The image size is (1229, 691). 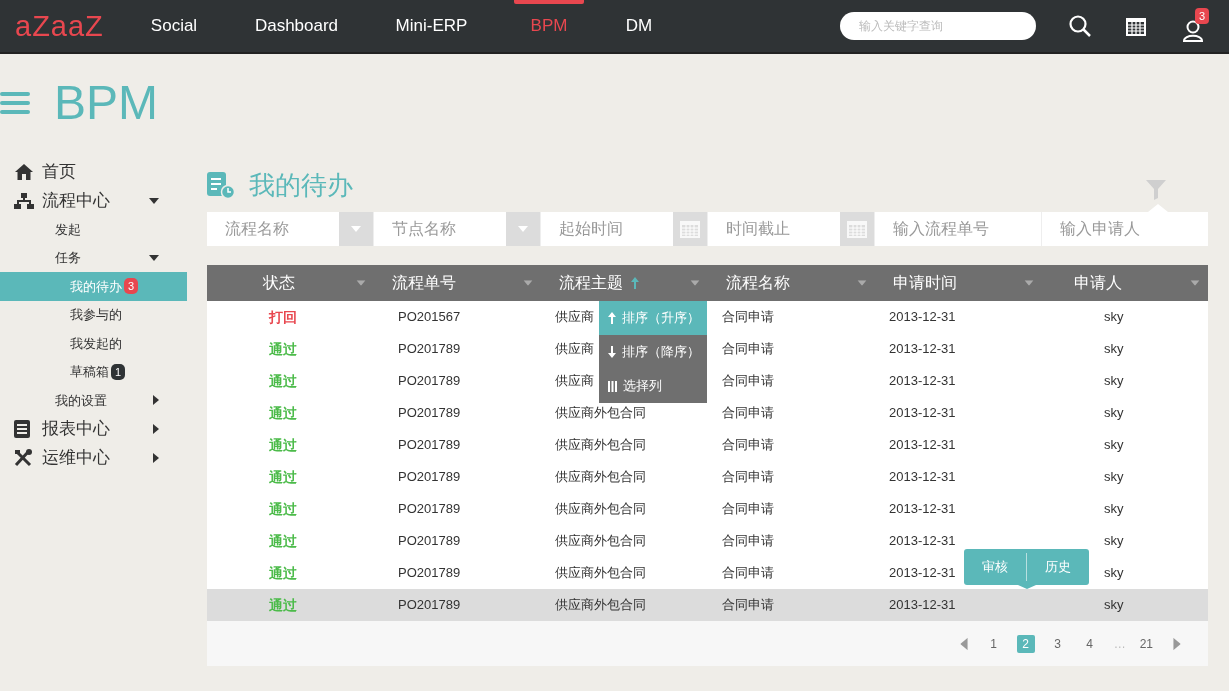 I want to click on sidebar-label: 发起, so click(x=68, y=229).